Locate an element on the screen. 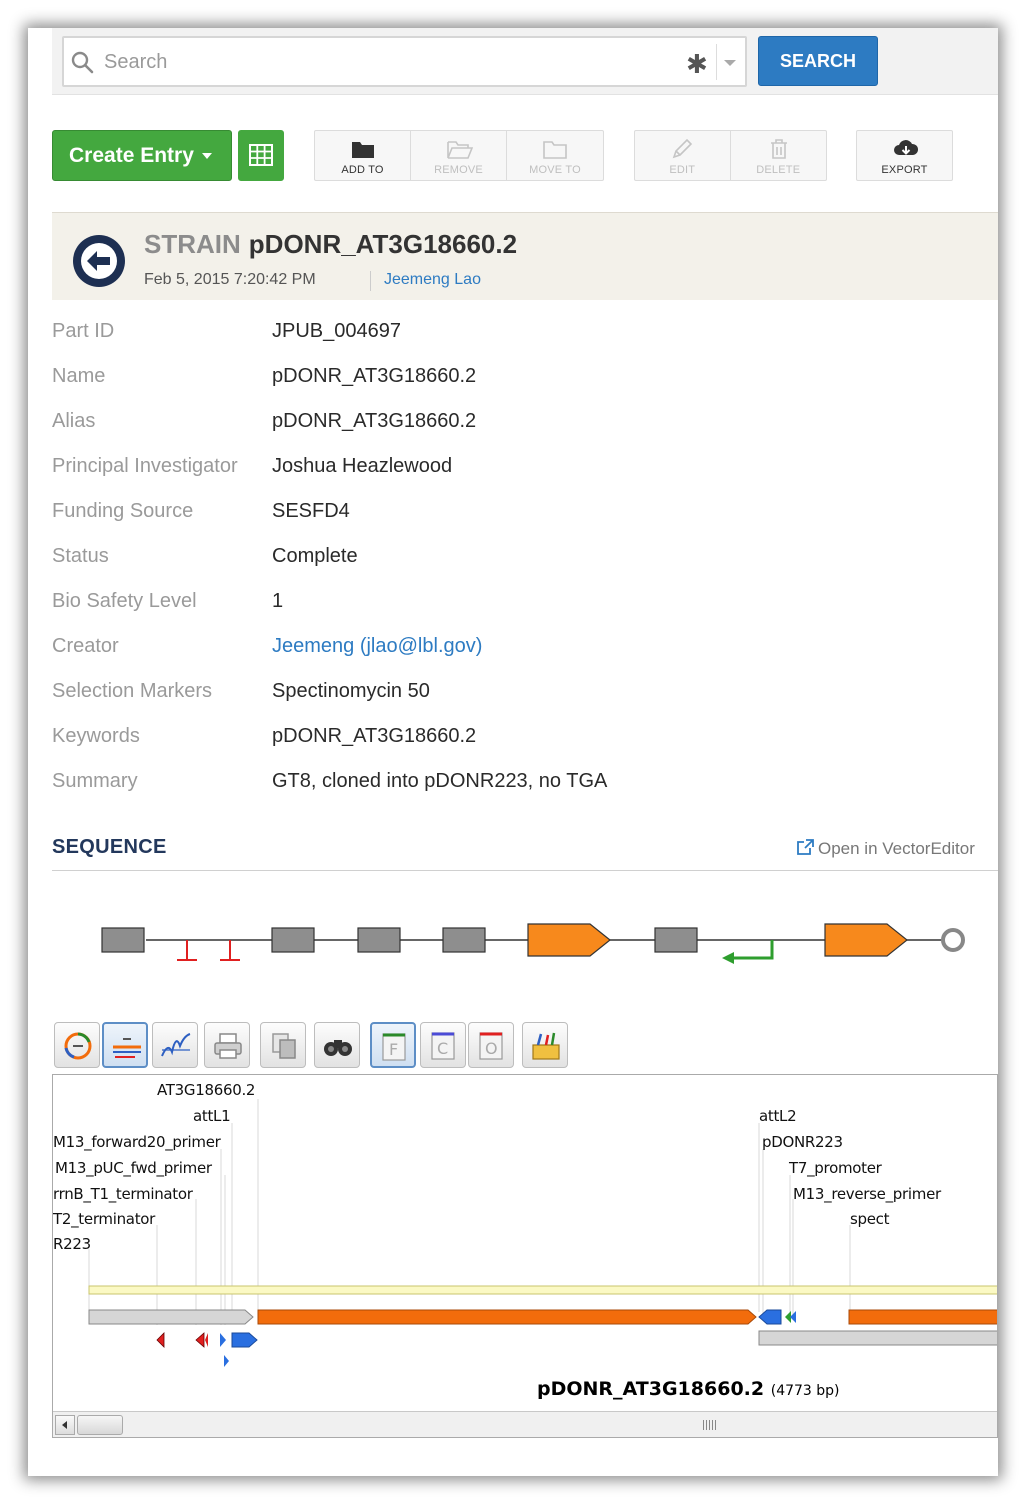 The width and height of the screenshot is (1027, 1505). circular-map-icon is located at coordinates (78, 1046).